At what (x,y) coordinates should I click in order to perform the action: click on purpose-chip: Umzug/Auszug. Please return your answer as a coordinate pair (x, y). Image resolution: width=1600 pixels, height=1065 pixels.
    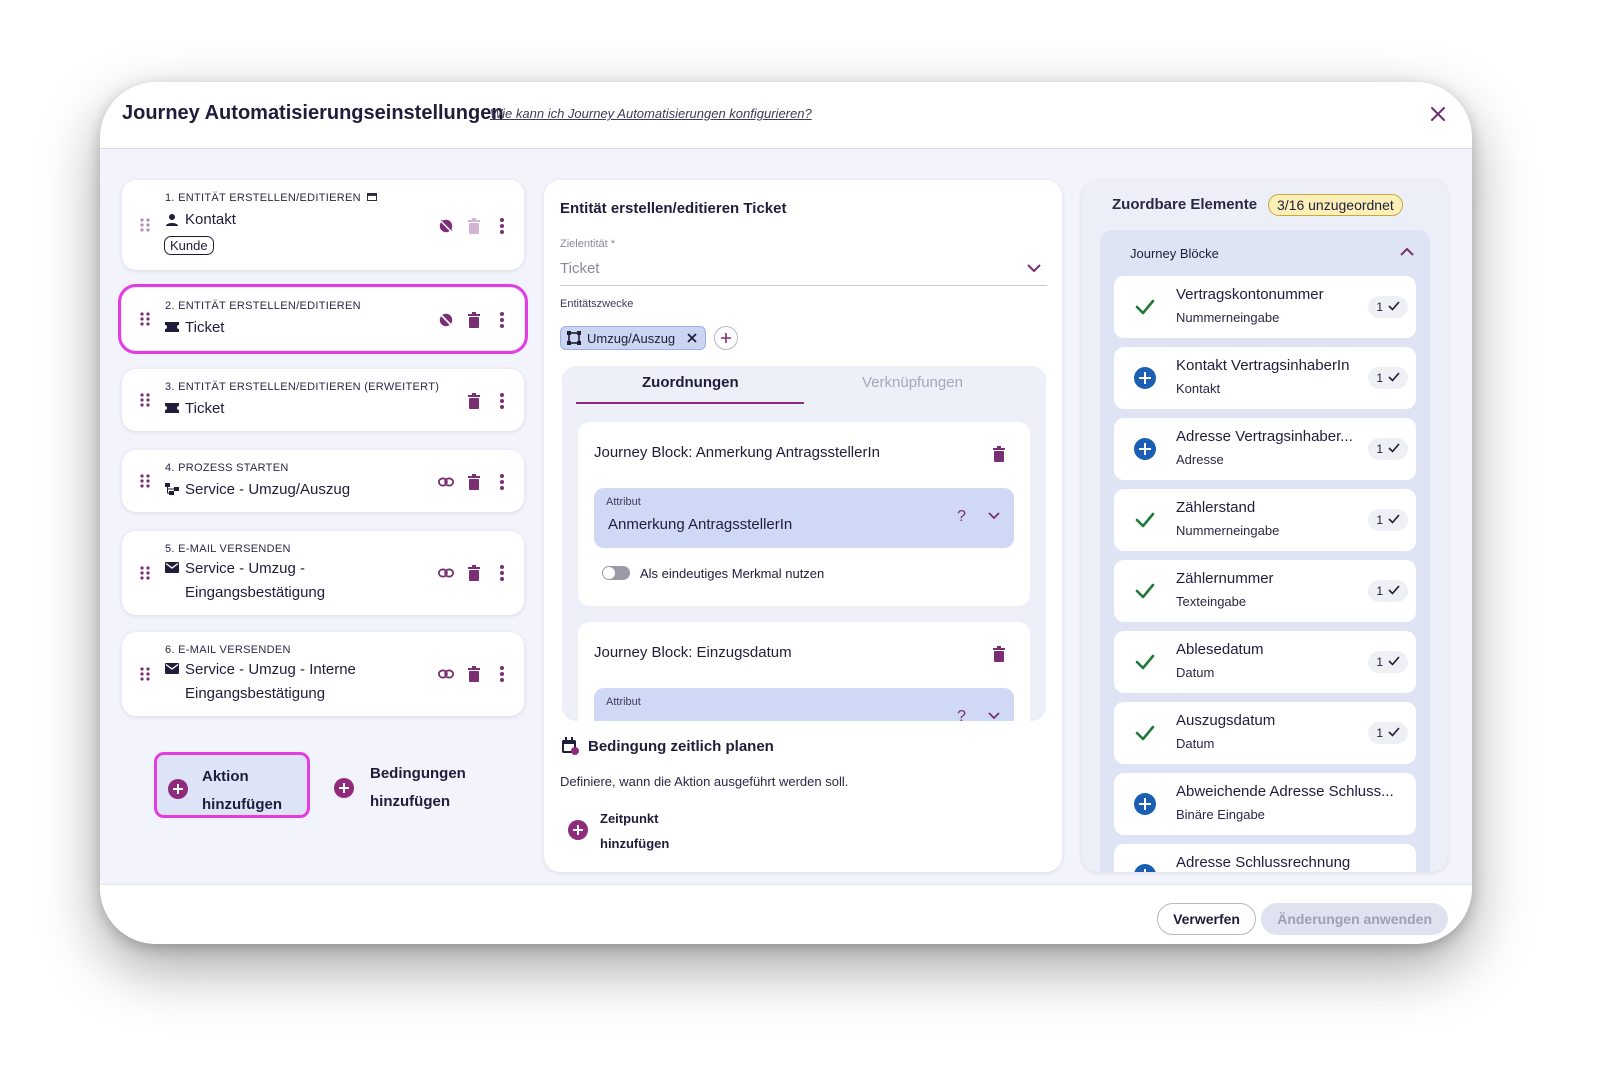
    Looking at the image, I should click on (633, 338).